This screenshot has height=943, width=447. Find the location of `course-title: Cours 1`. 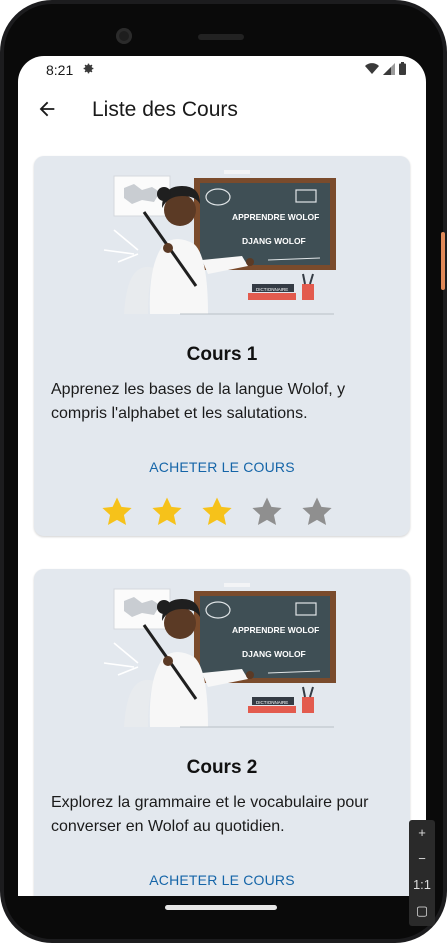

course-title: Cours 1 is located at coordinates (222, 354).